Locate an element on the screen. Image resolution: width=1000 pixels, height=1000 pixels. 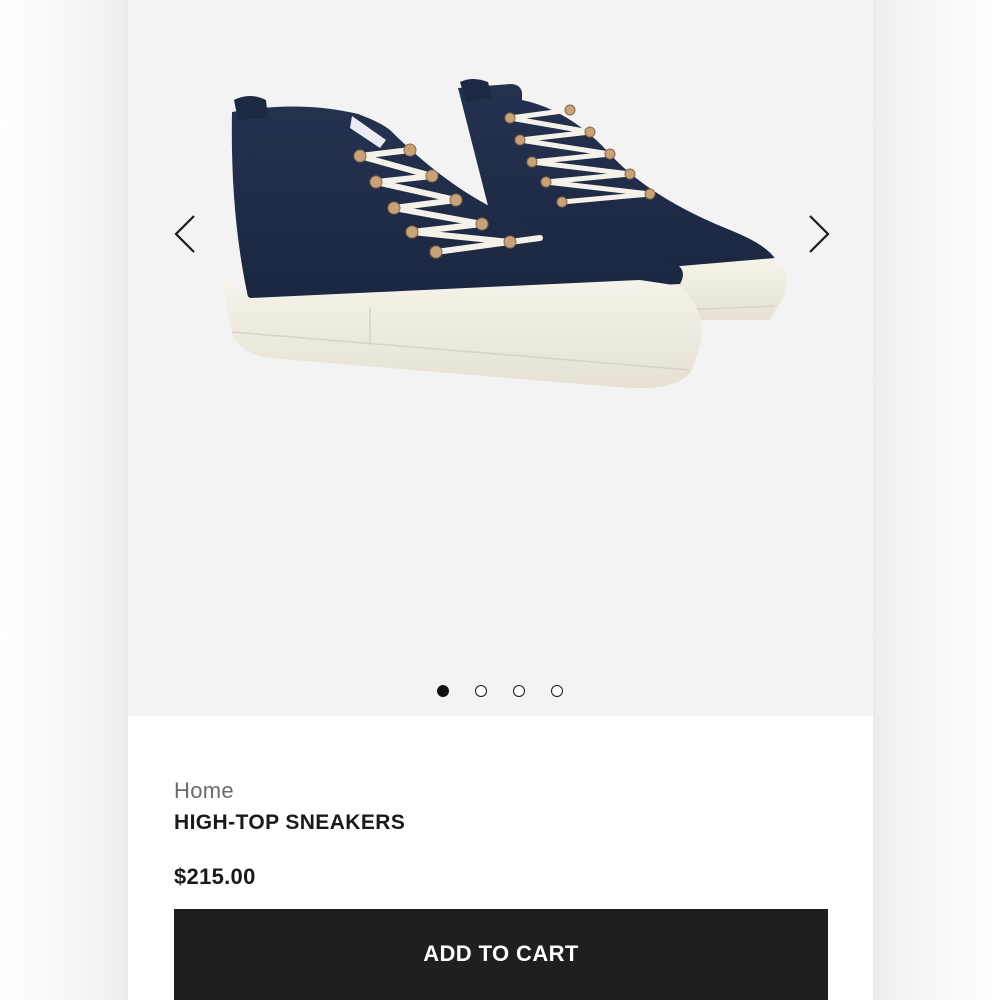
product-price: $215.00 is located at coordinates (215, 876).